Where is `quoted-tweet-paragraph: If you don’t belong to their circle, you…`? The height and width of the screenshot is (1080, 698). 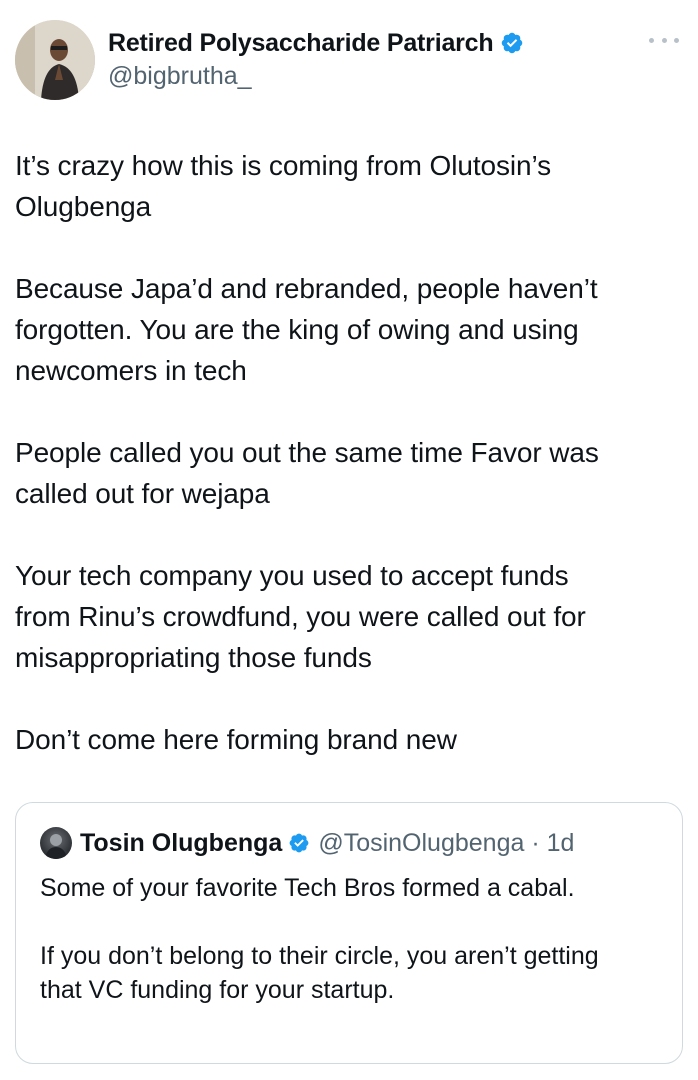
quoted-tweet-paragraph: If you don’t belong to their circle, you… is located at coordinates (319, 973).